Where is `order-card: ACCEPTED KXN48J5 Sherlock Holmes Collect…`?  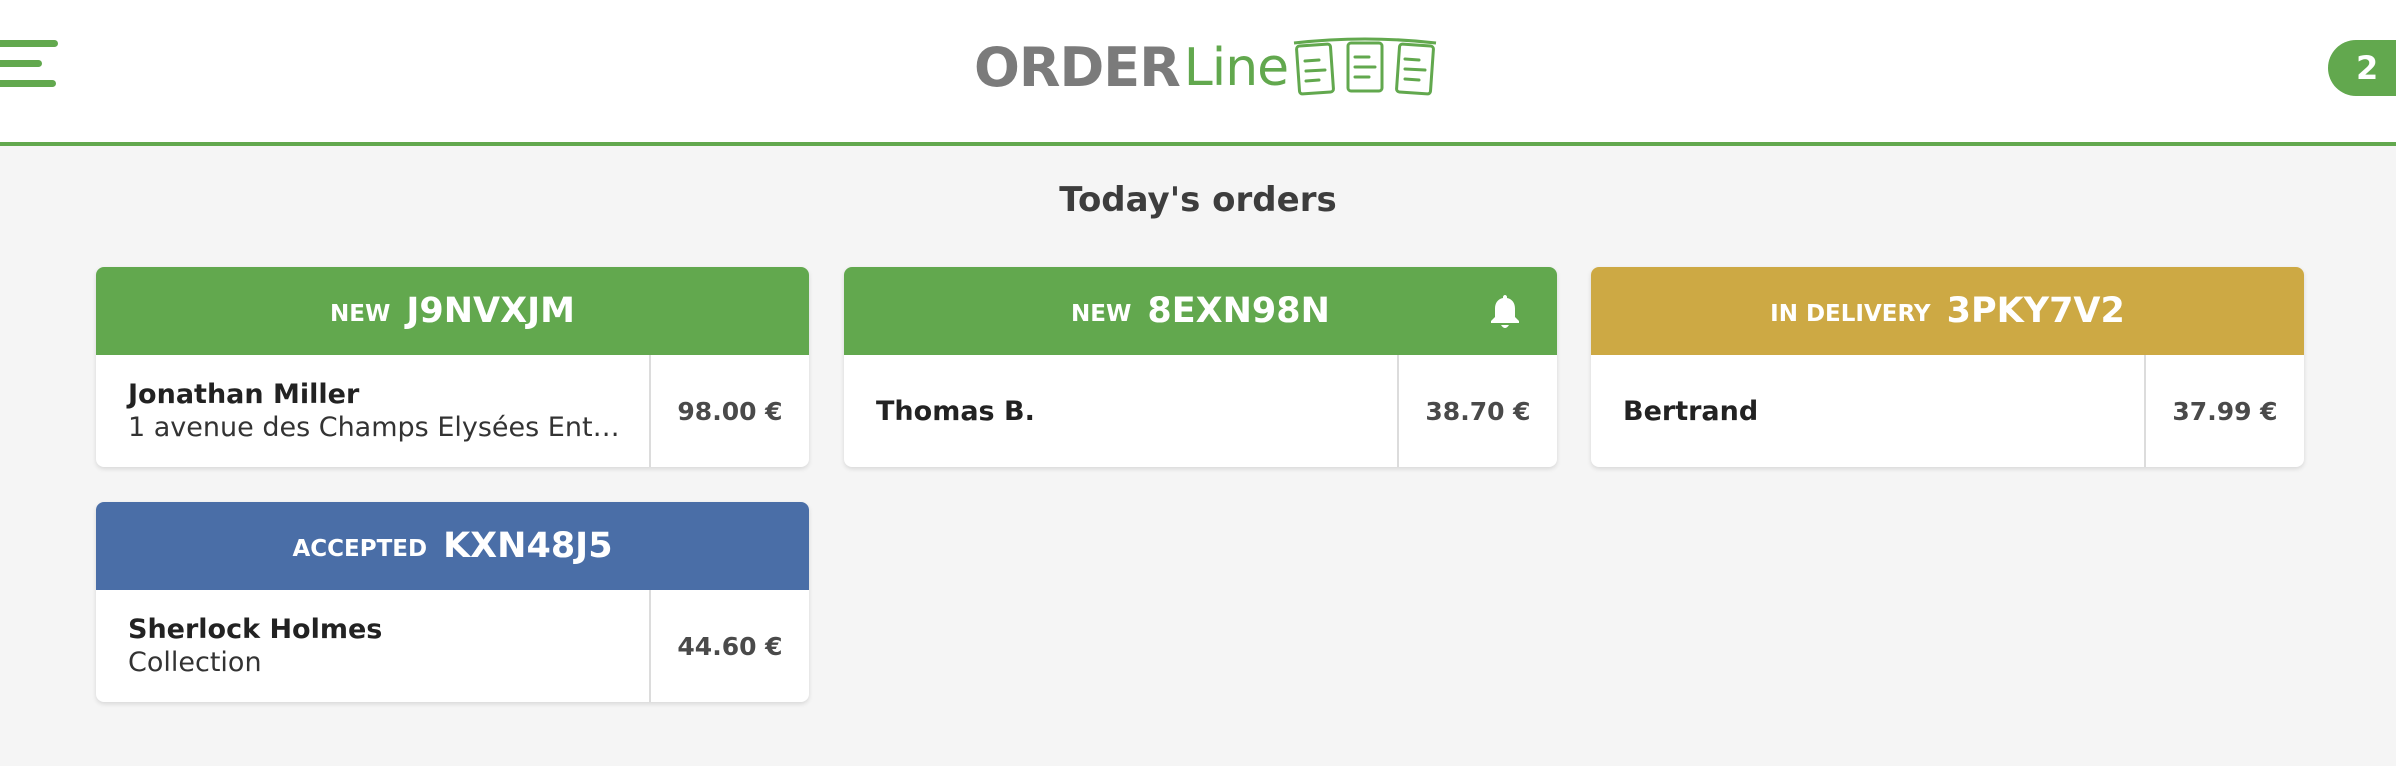 order-card: ACCEPTED KXN48J5 Sherlock Holmes Collect… is located at coordinates (452, 602).